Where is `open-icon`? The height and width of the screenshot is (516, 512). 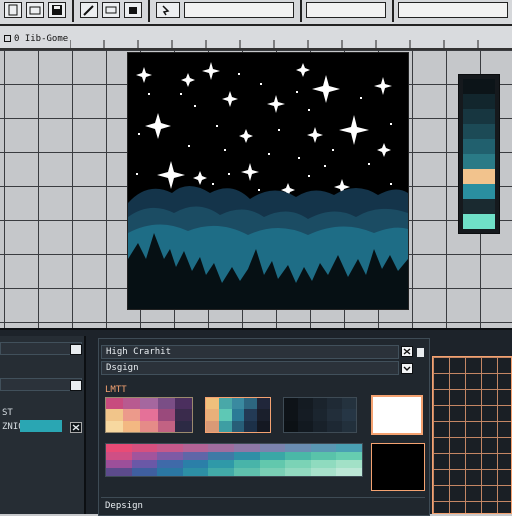 open-icon is located at coordinates (35, 10).